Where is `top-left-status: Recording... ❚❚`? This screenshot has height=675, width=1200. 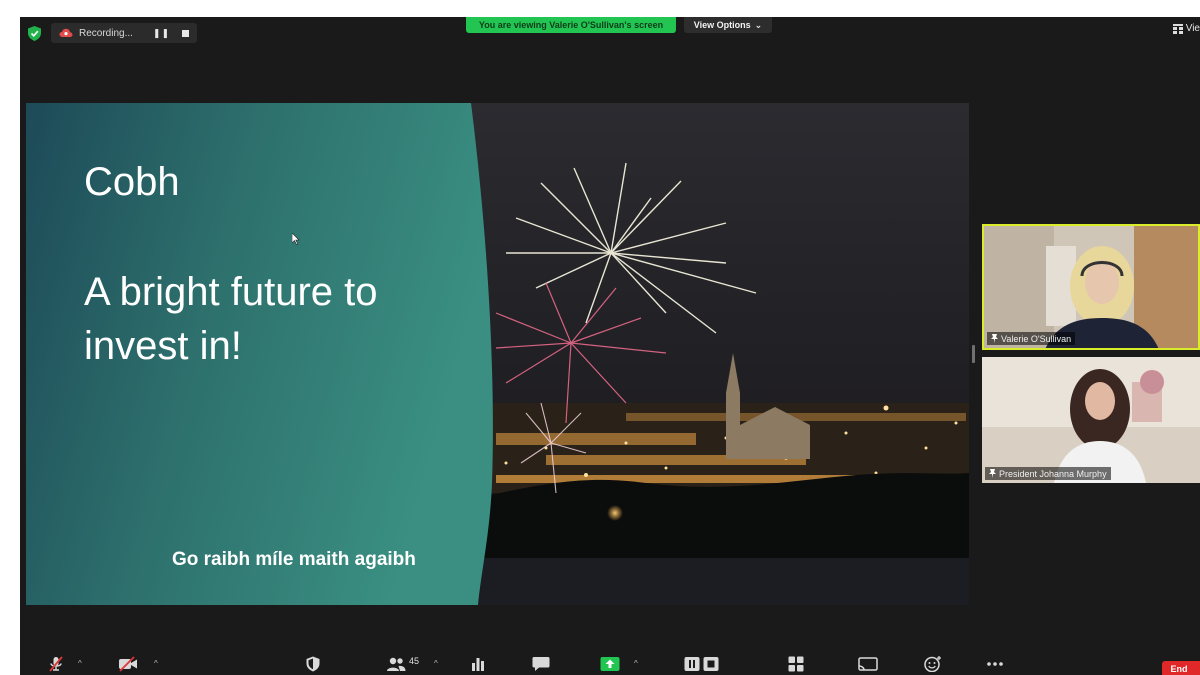
top-left-status: Recording... ❚❚ is located at coordinates (113, 33).